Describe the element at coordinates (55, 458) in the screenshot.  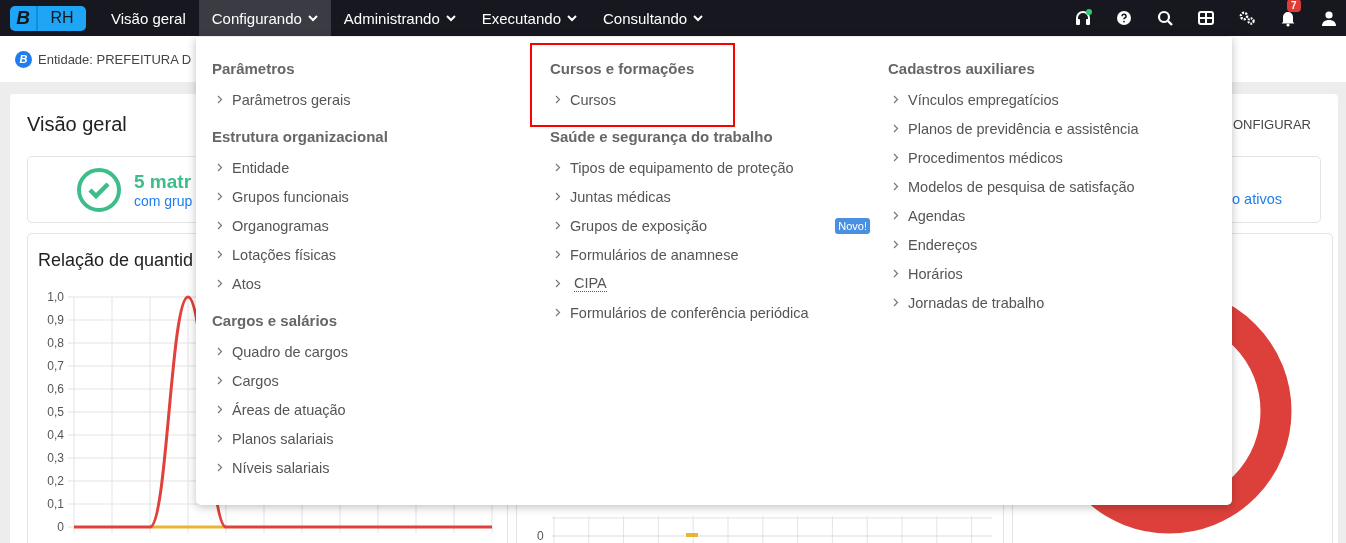
I see `axis-tick-label: 0,3` at that location.